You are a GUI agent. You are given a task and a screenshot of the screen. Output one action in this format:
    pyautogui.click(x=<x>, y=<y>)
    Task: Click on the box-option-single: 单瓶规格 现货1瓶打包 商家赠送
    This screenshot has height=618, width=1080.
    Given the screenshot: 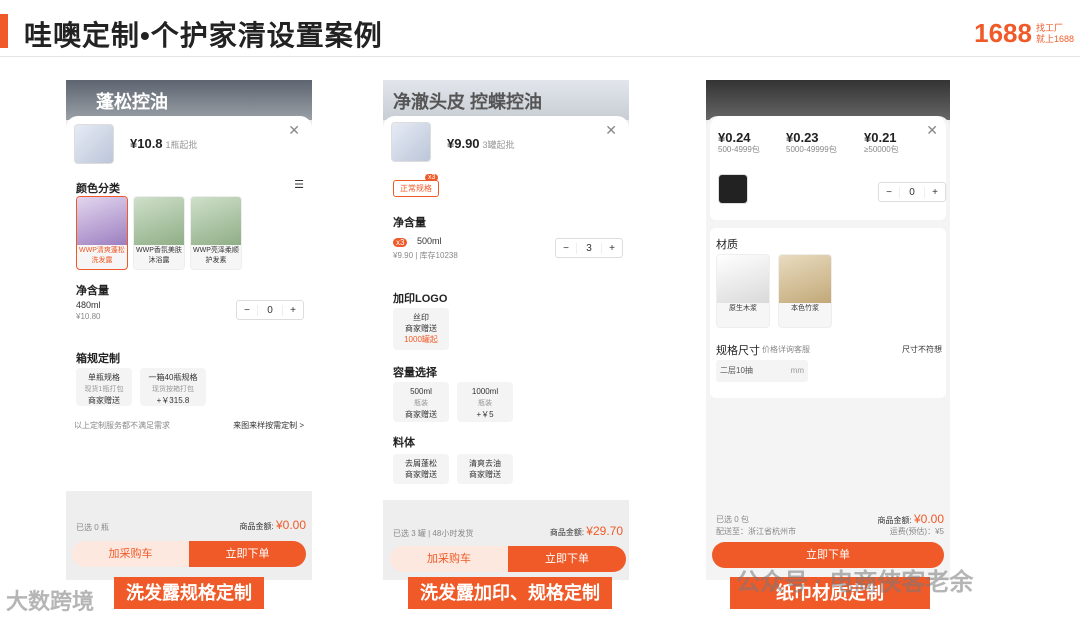 What is the action you would take?
    pyautogui.click(x=104, y=387)
    